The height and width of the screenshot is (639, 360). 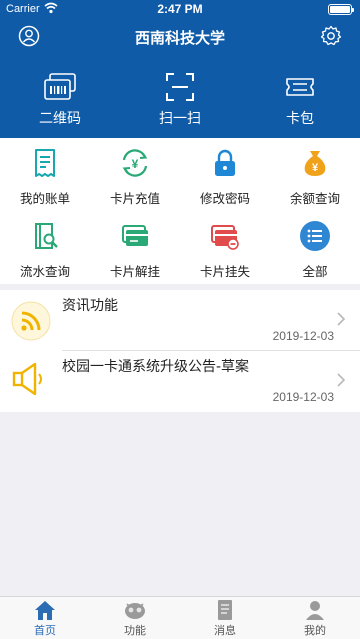 I want to click on grid-label: 卡片充值, so click(x=134, y=198).